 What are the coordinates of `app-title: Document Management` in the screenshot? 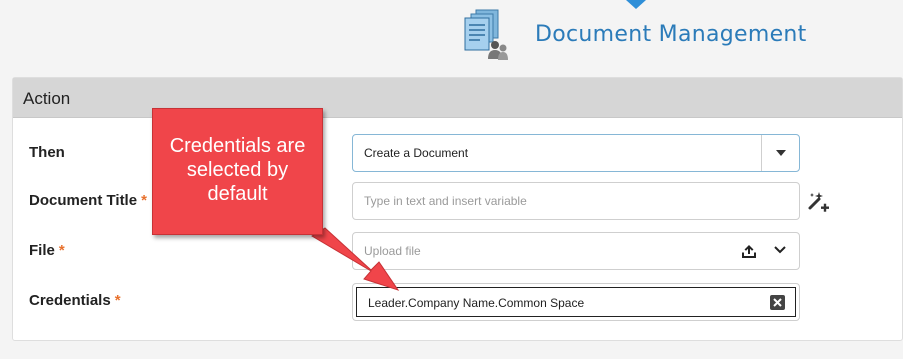 It's located at (671, 34).